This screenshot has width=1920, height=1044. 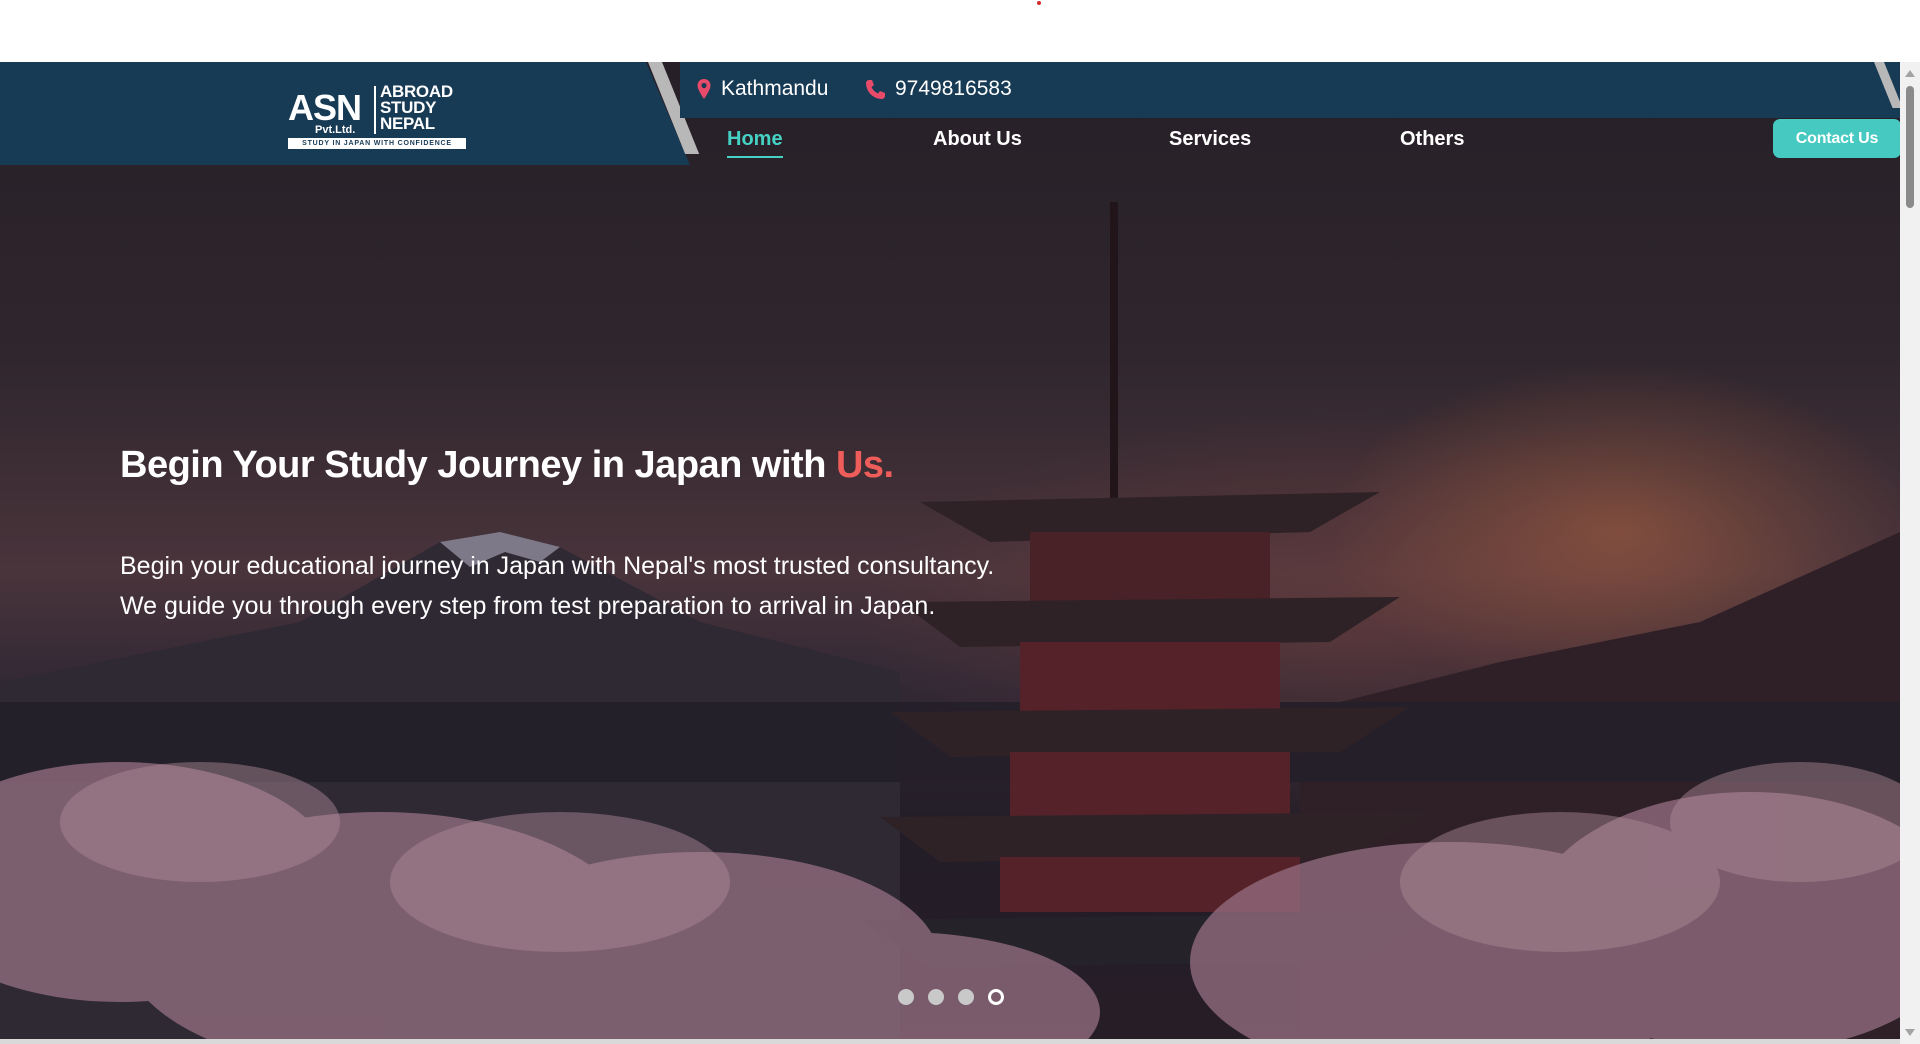 I want to click on logo-divider, so click(x=375, y=110).